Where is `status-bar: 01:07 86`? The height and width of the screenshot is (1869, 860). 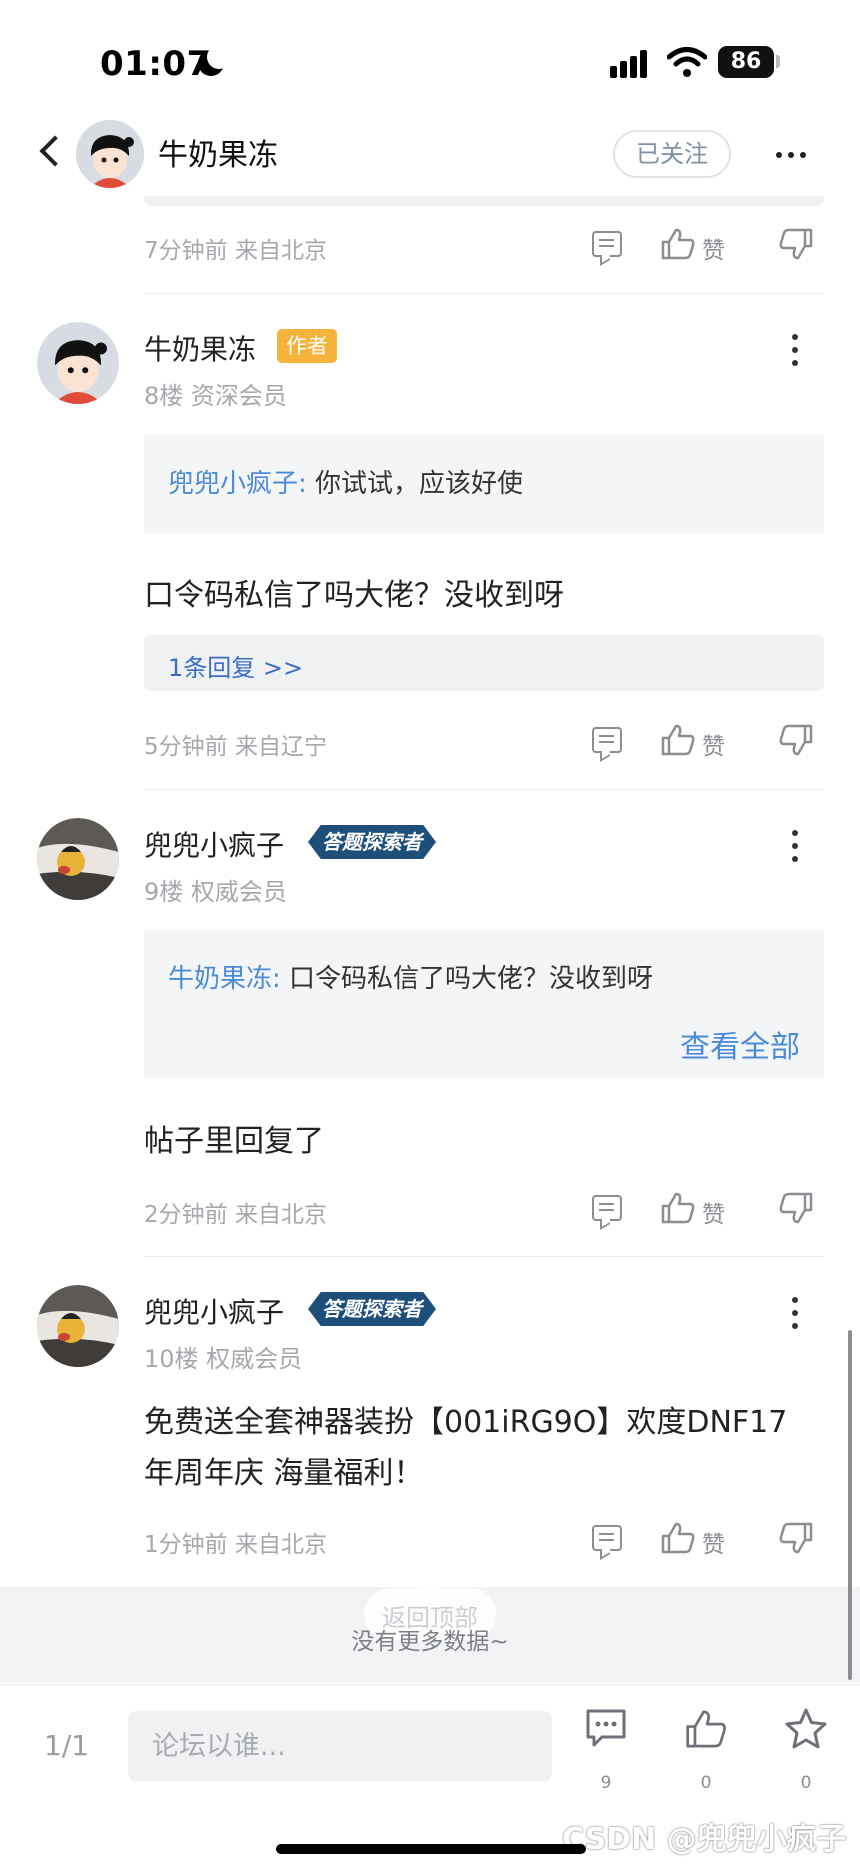 status-bar: 01:07 86 is located at coordinates (430, 60).